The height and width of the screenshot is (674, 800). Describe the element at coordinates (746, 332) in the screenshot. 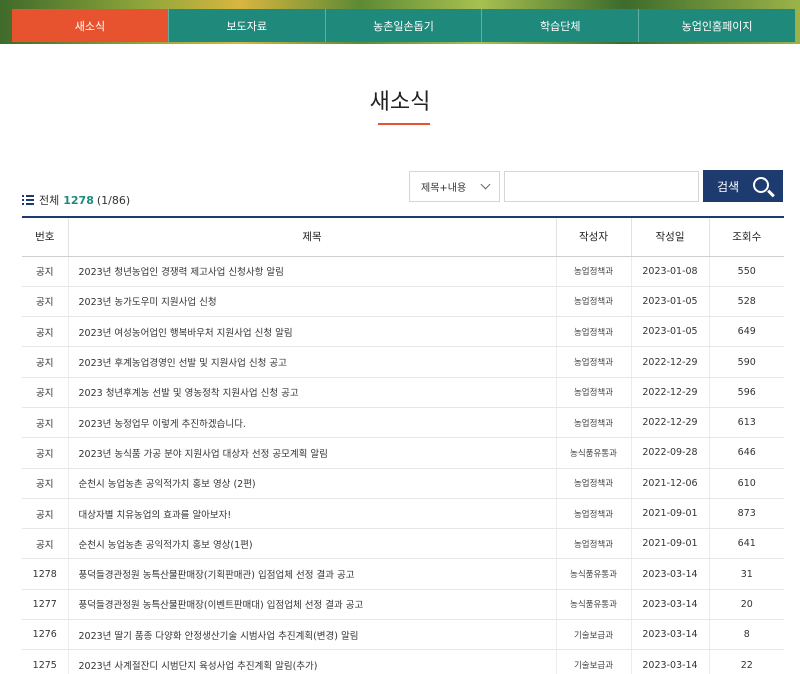

I see `cell-views: 649` at that location.